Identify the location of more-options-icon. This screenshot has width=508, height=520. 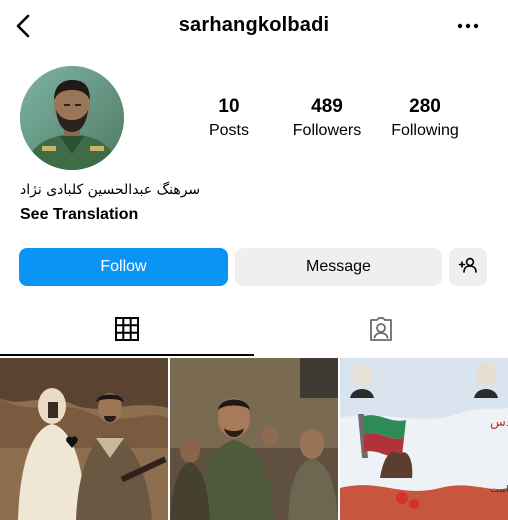
(468, 26).